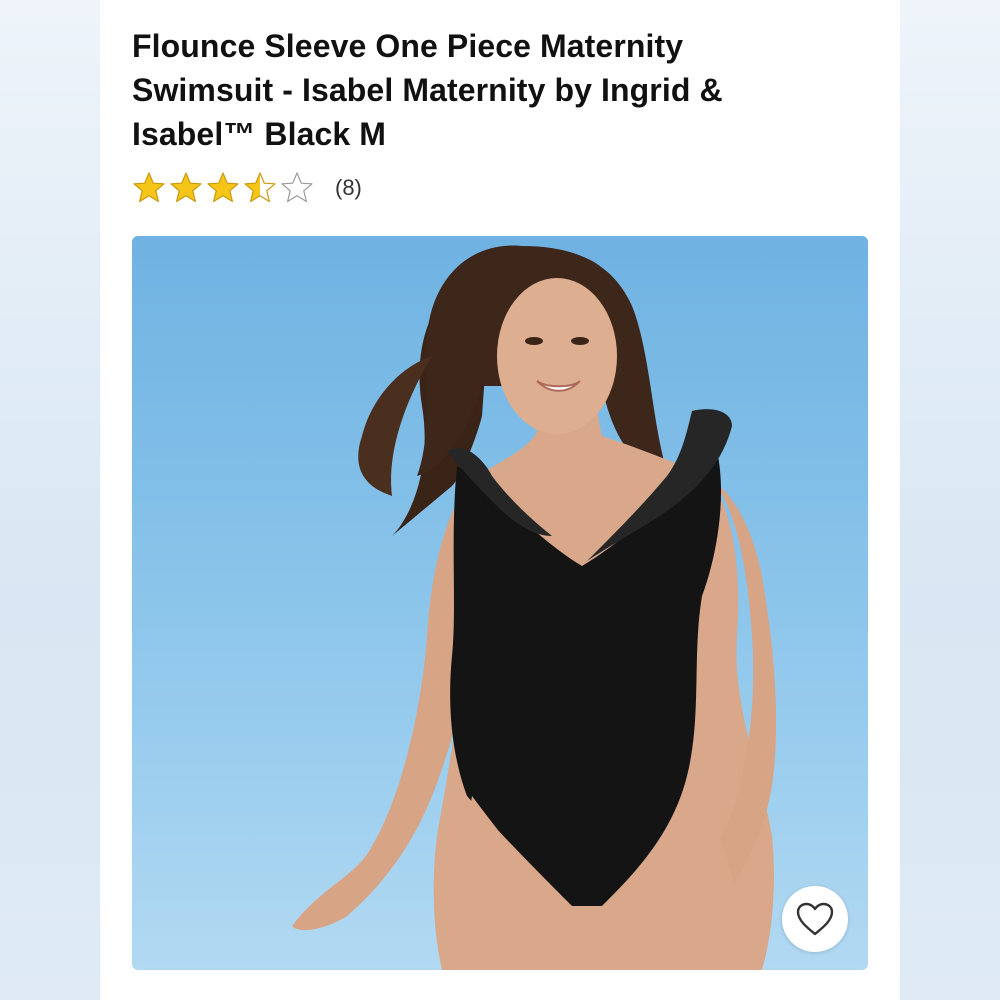 Image resolution: width=1000 pixels, height=1000 pixels. Describe the element at coordinates (297, 187) in the screenshot. I see `star-empty-icon` at that location.